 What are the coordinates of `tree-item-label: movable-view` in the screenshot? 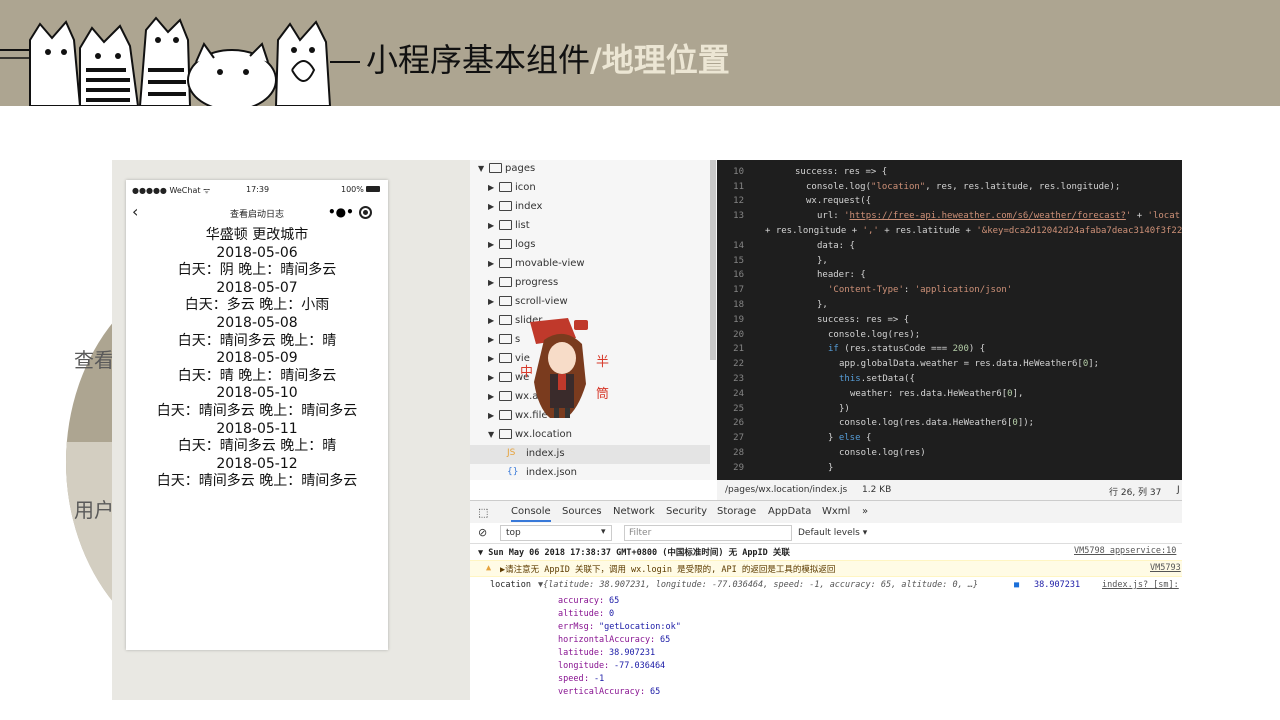 It's located at (550, 263).